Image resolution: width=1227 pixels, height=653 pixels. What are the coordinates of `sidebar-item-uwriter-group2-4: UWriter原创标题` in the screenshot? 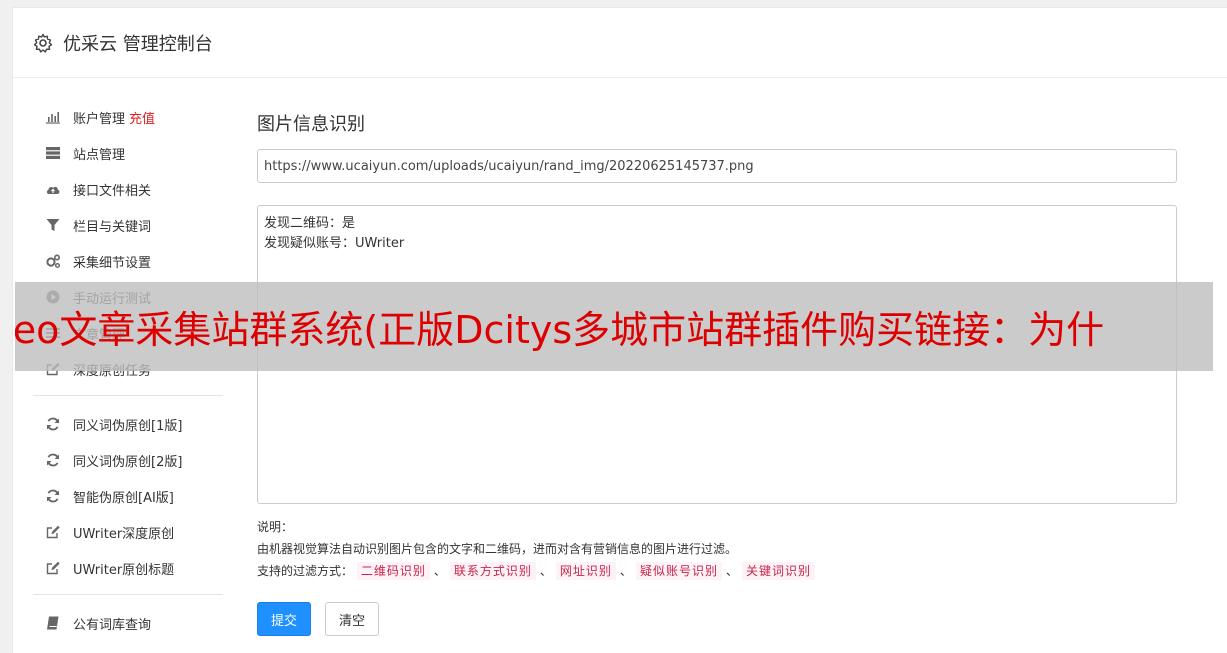 It's located at (124, 568).